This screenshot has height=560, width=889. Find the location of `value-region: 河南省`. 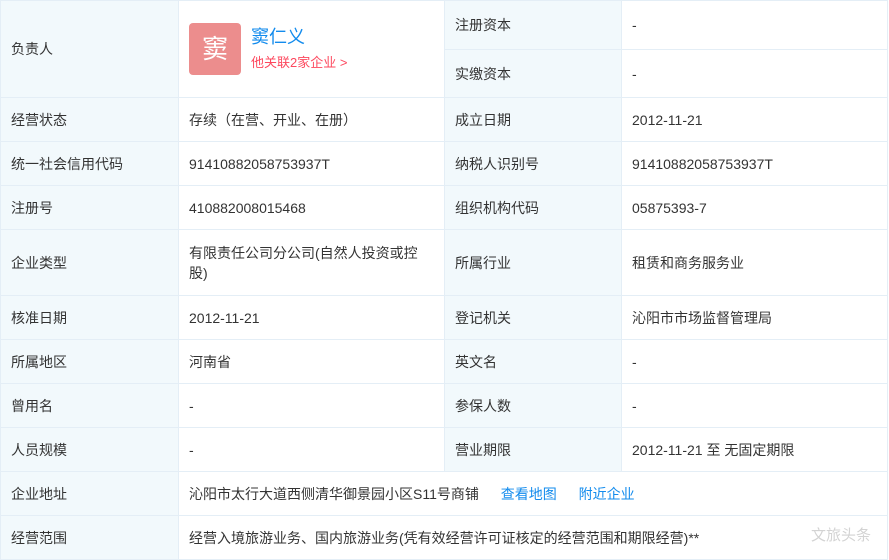

value-region: 河南省 is located at coordinates (311, 361).